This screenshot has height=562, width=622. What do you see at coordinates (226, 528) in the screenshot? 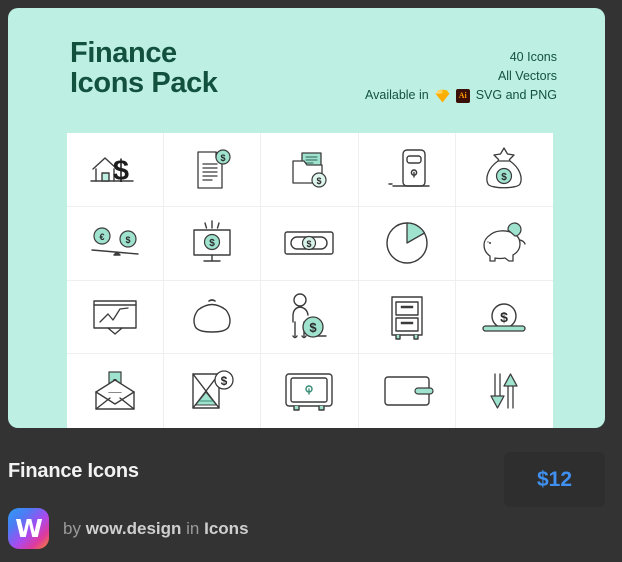
I see `category-link: Icons` at bounding box center [226, 528].